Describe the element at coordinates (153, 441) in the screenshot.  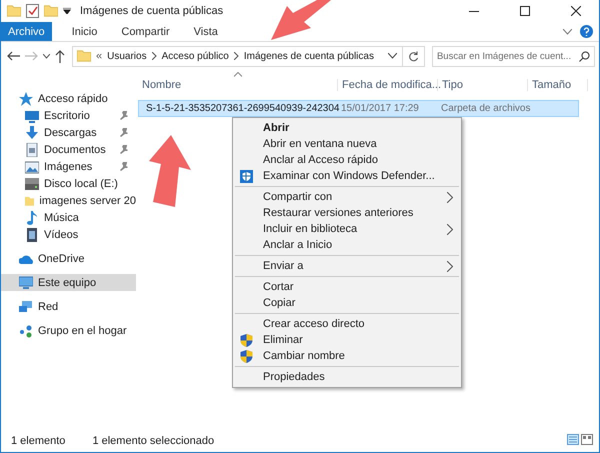
I see `status-text: 1 elemento seleccionado` at that location.